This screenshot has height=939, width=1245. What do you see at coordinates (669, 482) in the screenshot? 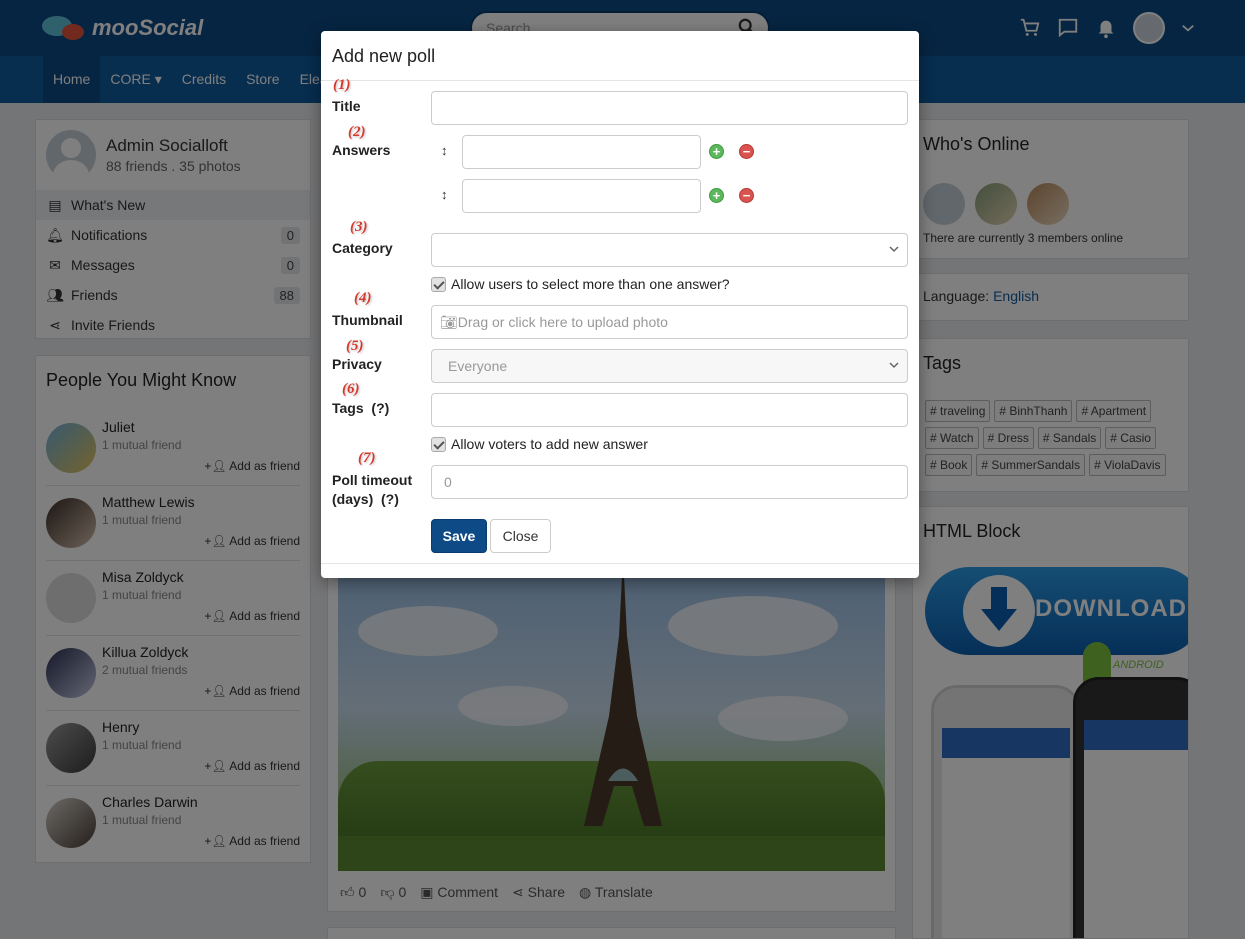
I see `poll-timeout-input: 0` at bounding box center [669, 482].